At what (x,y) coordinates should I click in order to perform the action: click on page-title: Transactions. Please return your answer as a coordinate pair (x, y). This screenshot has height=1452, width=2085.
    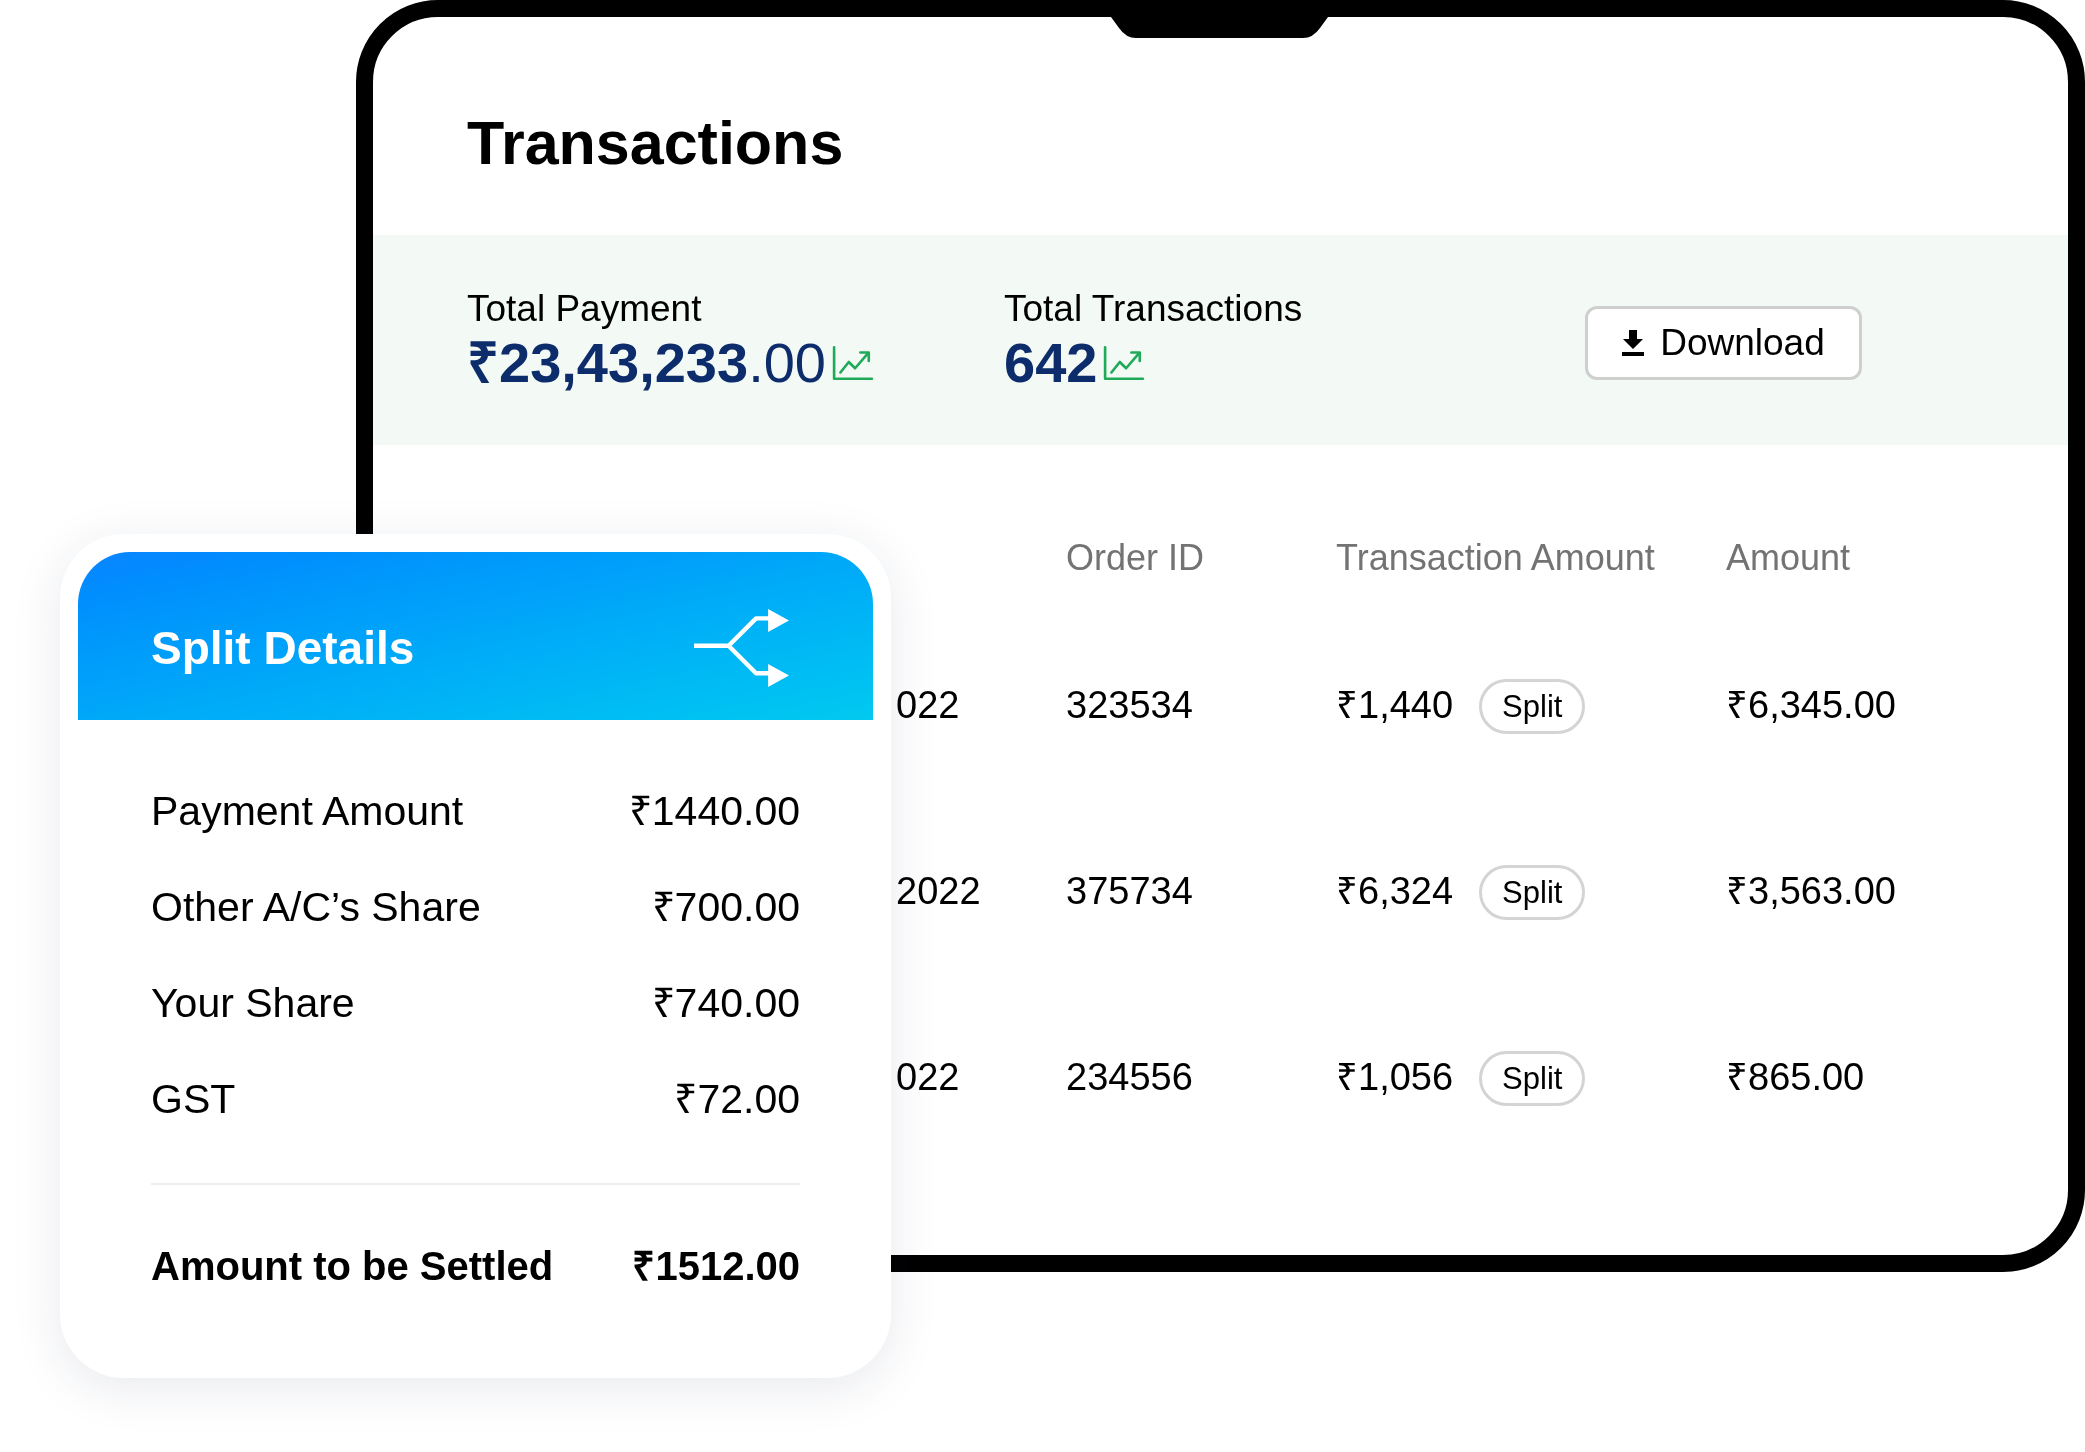
    Looking at the image, I should click on (655, 143).